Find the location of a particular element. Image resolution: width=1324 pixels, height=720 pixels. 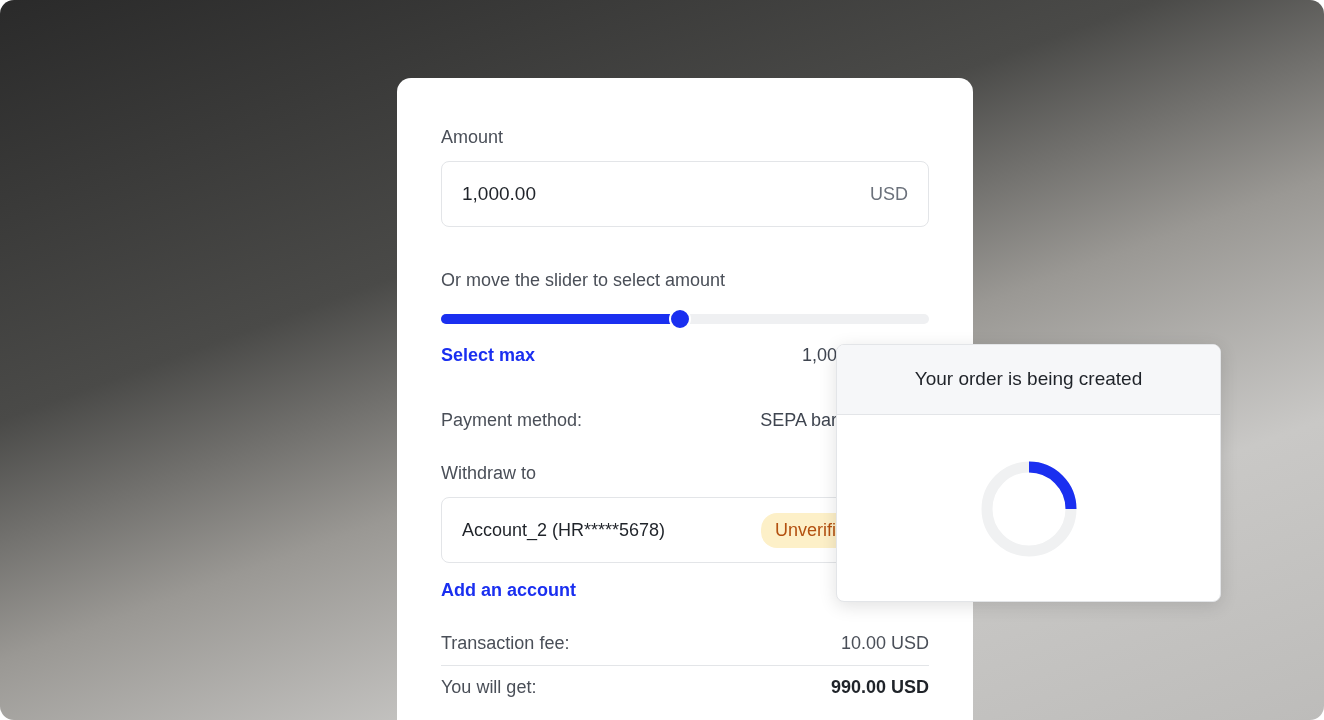

summary-value: 990.00 USD is located at coordinates (879, 687).